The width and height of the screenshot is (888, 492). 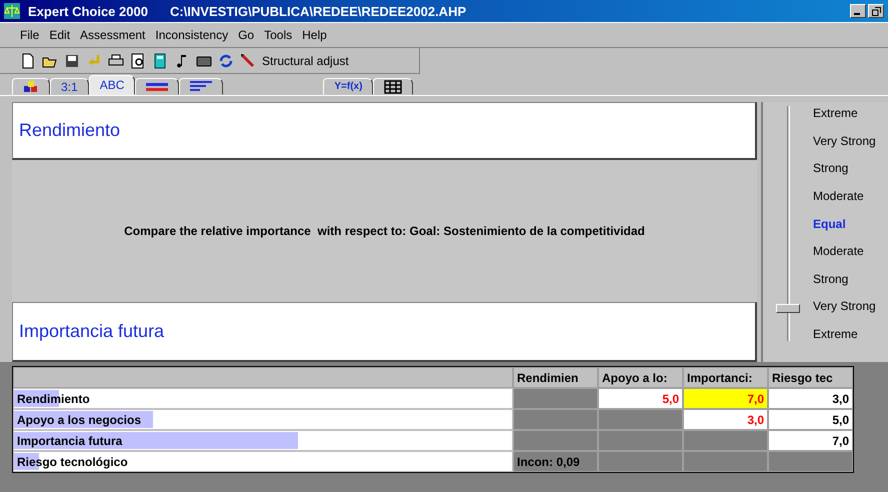 What do you see at coordinates (53, 399) in the screenshot?
I see `row-name: Rendimiento` at bounding box center [53, 399].